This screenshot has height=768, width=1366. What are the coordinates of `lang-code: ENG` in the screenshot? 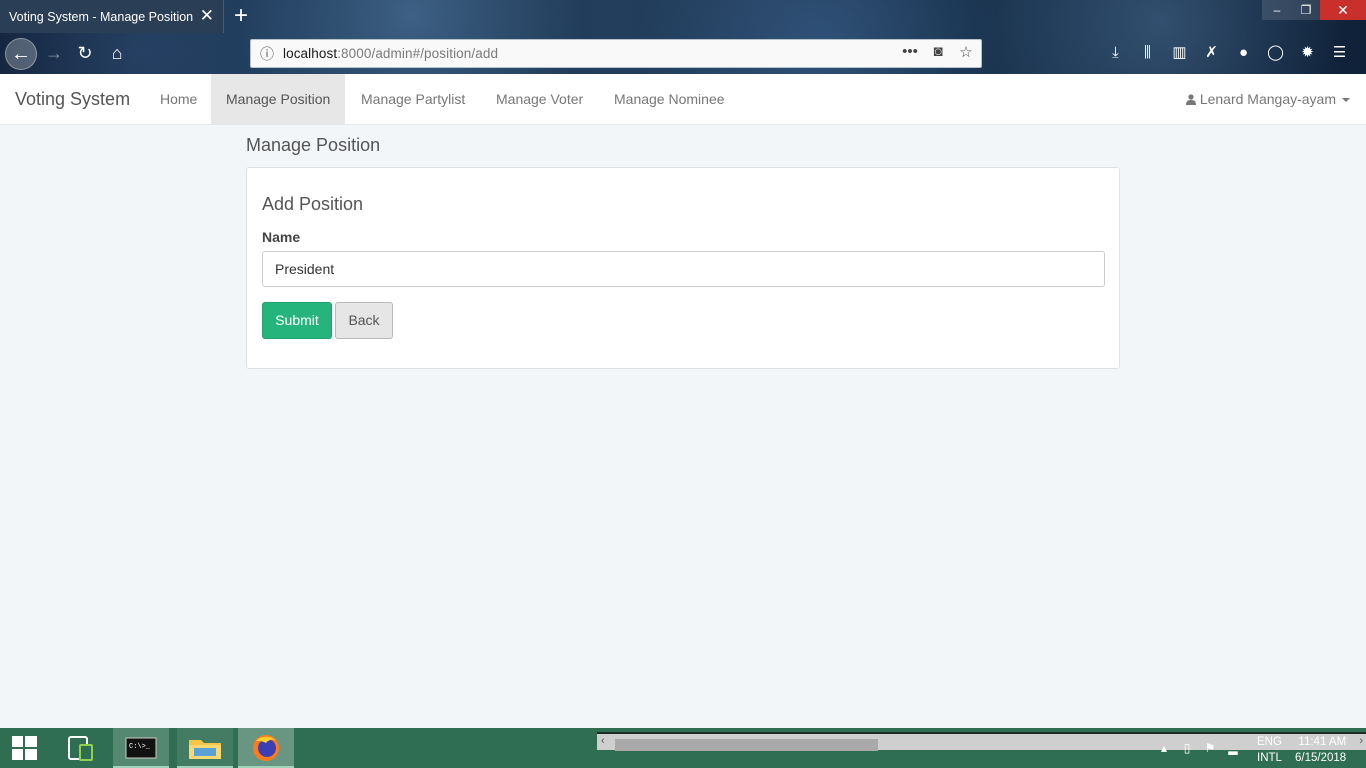 It's located at (1269, 742).